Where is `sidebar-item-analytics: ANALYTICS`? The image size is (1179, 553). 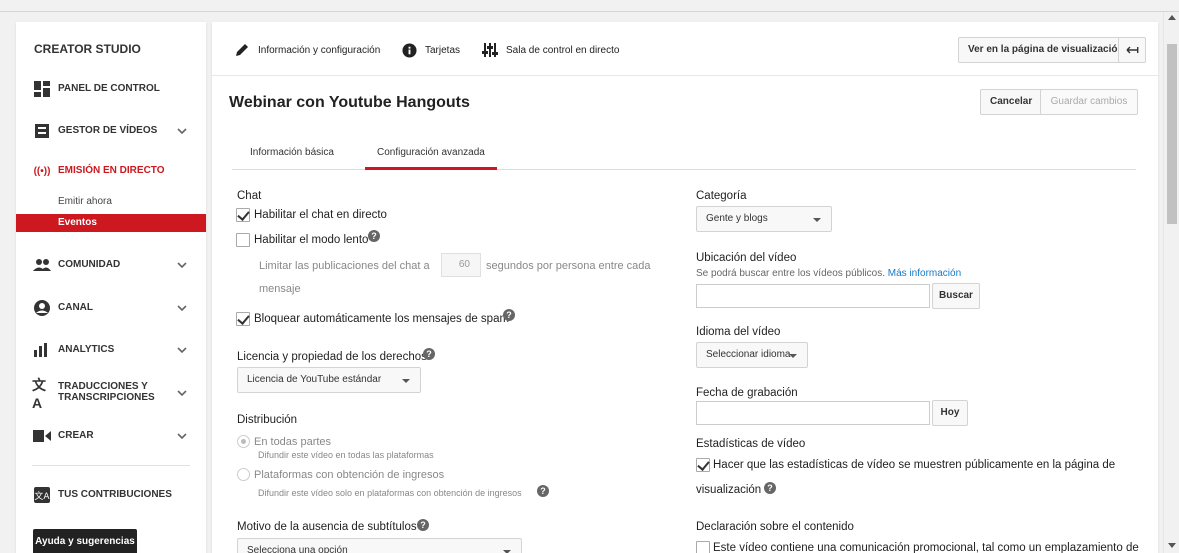 sidebar-item-analytics: ANALYTICS is located at coordinates (111, 350).